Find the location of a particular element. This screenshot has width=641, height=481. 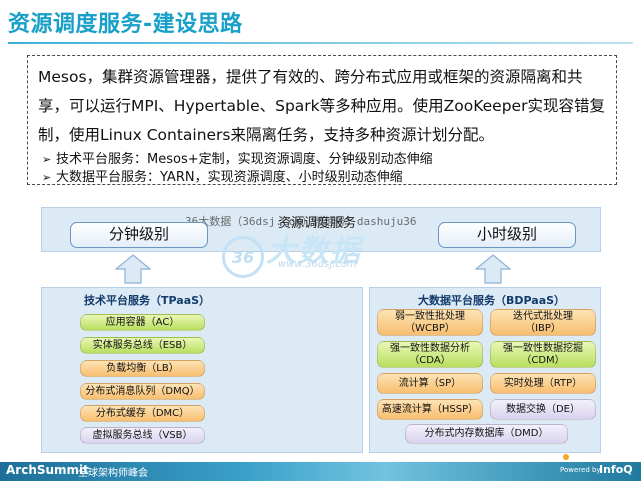

logo-36-icon: 36 is located at coordinates (243, 257).